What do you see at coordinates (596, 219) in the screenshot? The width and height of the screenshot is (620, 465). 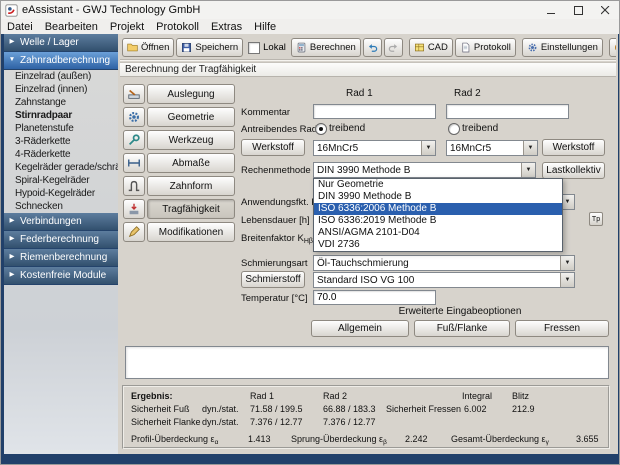 I see `life-extra-button: Tp` at bounding box center [596, 219].